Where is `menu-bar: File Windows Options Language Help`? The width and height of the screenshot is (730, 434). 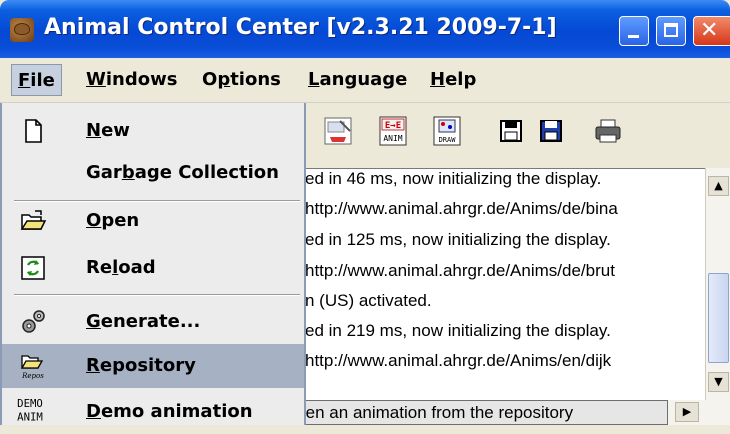
menu-bar: File Windows Options Language Help is located at coordinates (365, 80).